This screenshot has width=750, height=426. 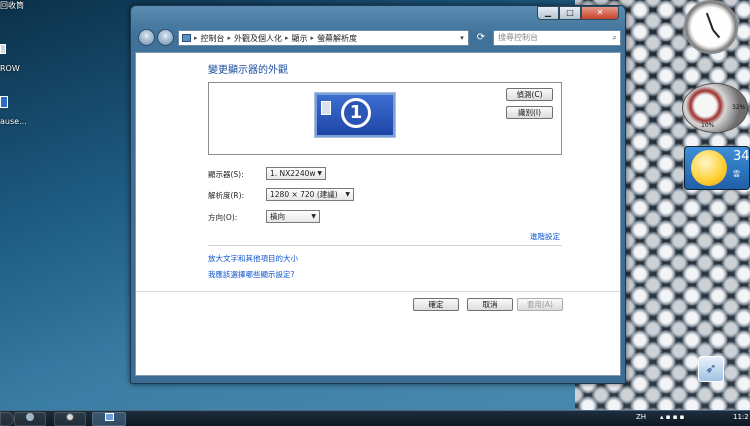 I want to click on taskbar-app-chrome, so click(x=70, y=419).